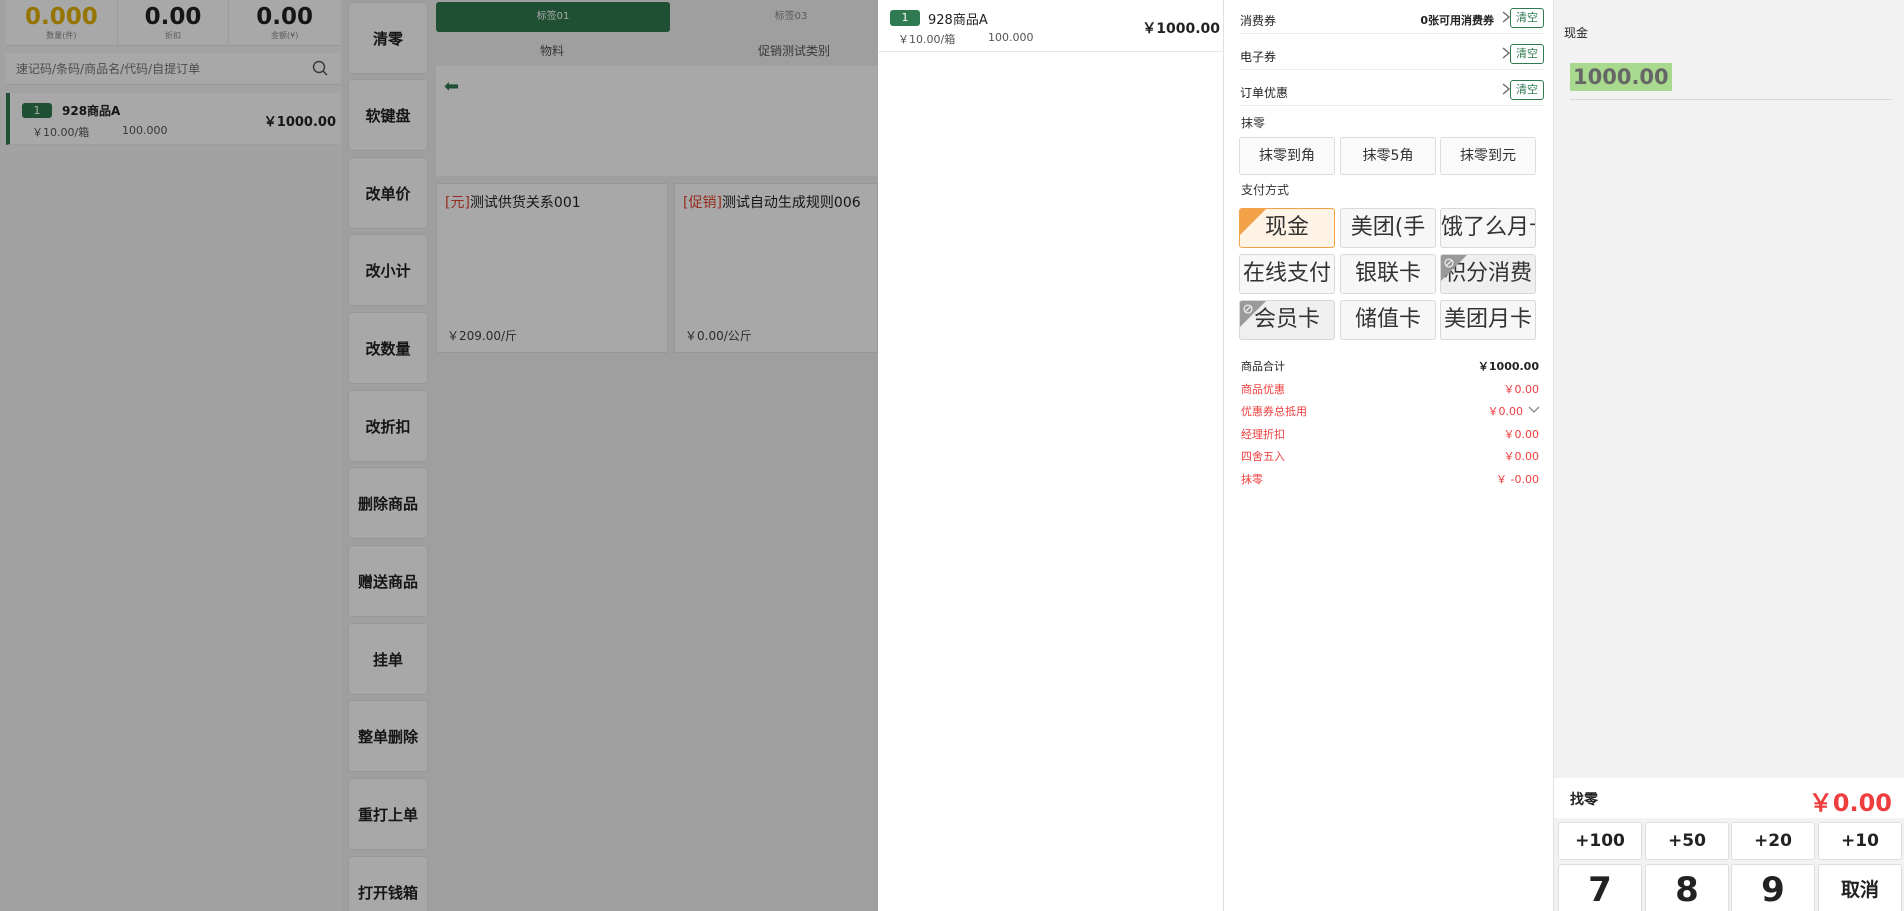 The height and width of the screenshot is (911, 1904). I want to click on selected-flag-icon, so click(1253, 222).